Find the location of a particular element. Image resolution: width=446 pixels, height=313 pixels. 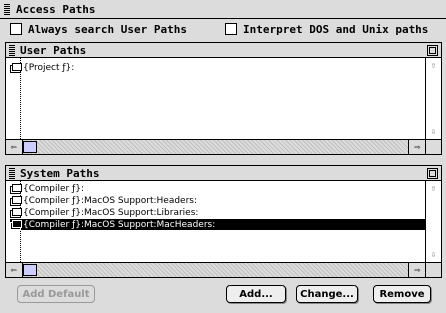

list-item-selected: {Compiler ƒ}:MacOS Support:MacHeaders: is located at coordinates (217, 224).